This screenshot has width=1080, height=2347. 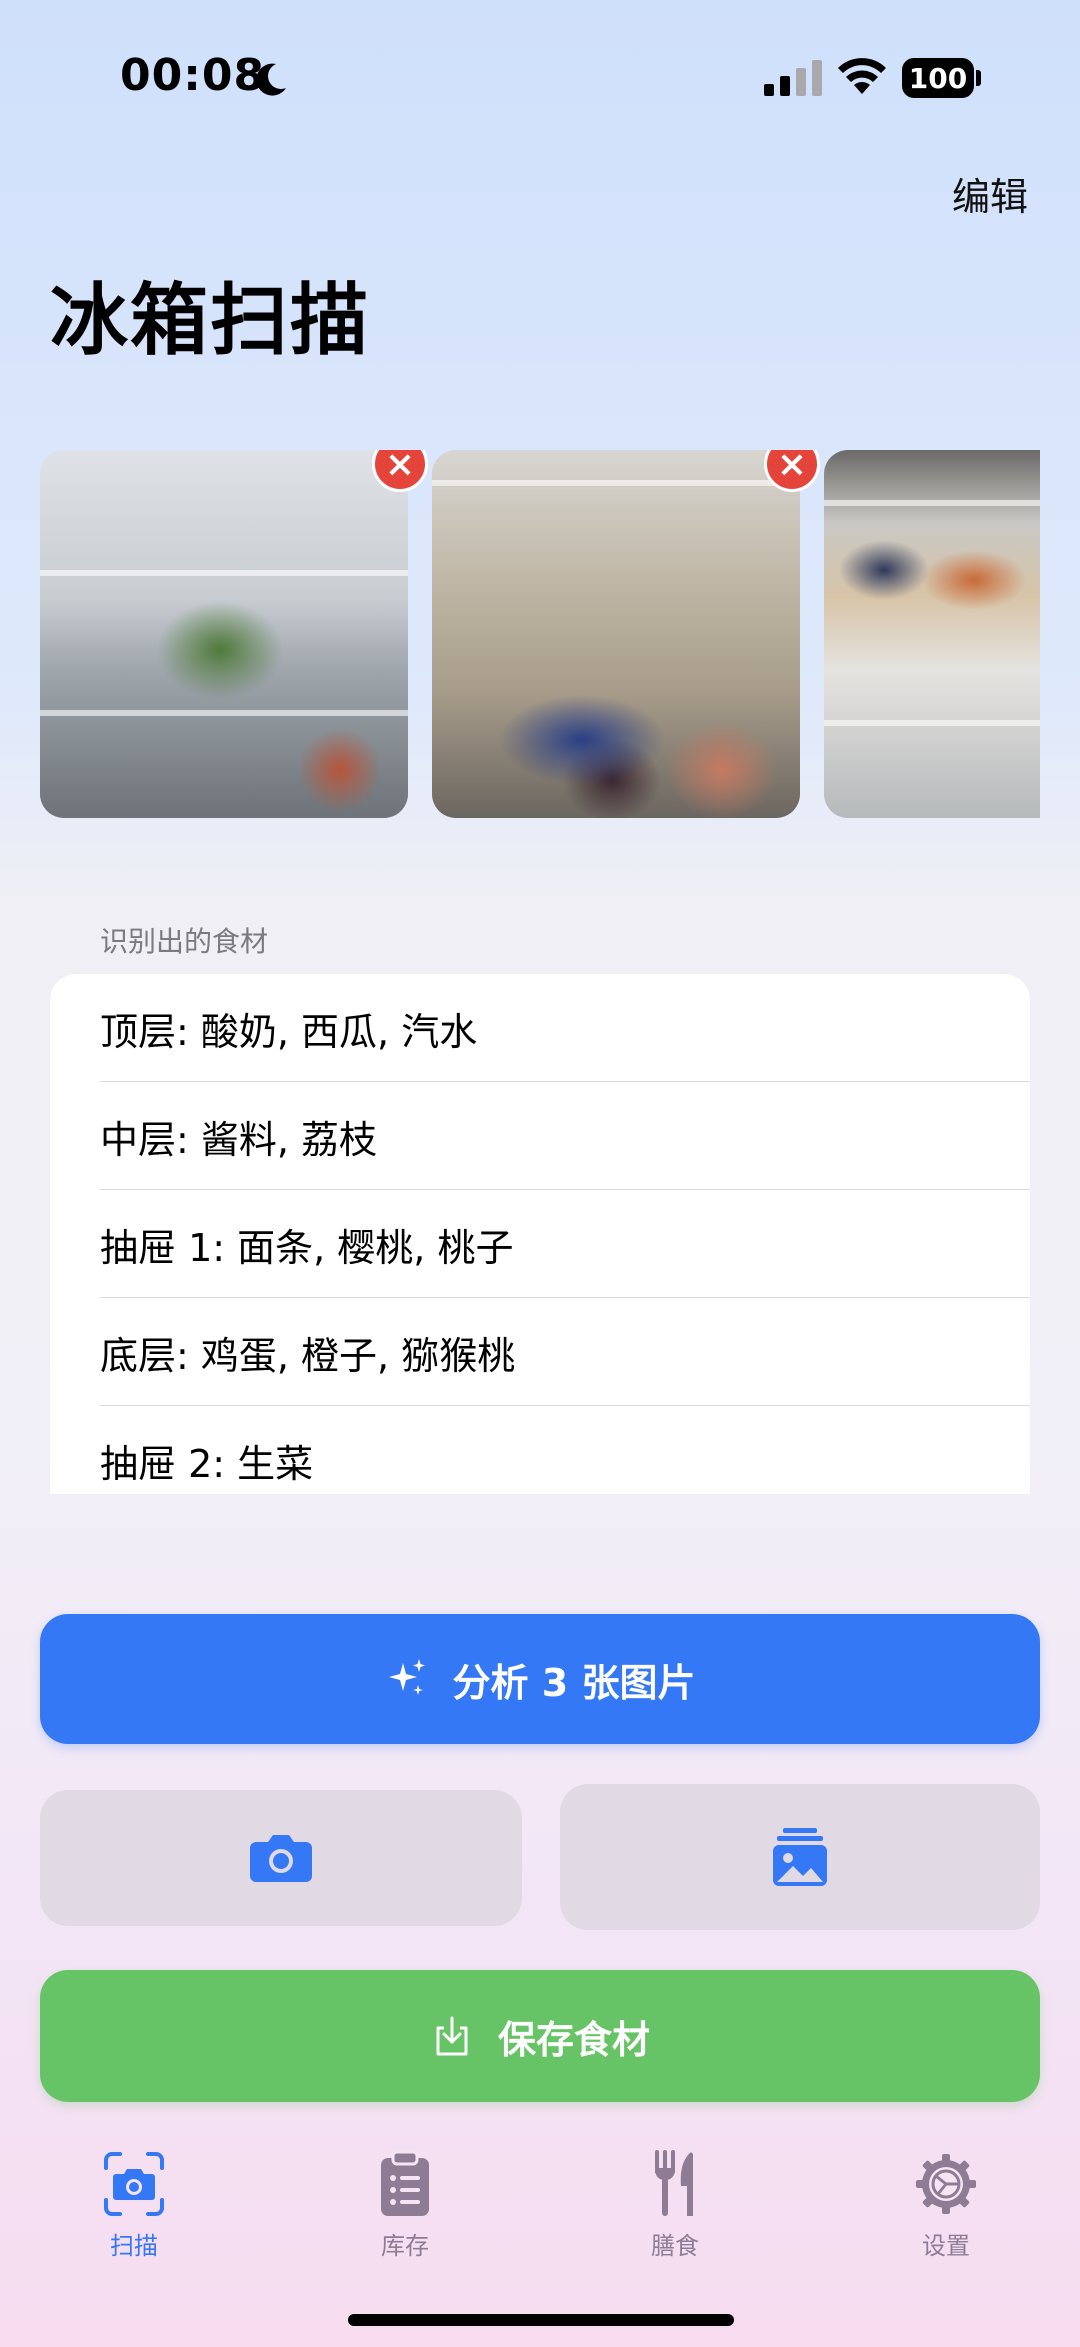 I want to click on tab-label: 设置, so click(x=946, y=2246).